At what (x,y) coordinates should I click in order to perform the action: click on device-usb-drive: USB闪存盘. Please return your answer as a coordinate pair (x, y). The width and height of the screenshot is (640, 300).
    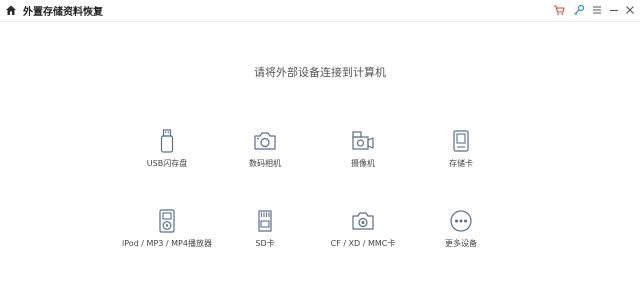
    Looking at the image, I should click on (167, 148).